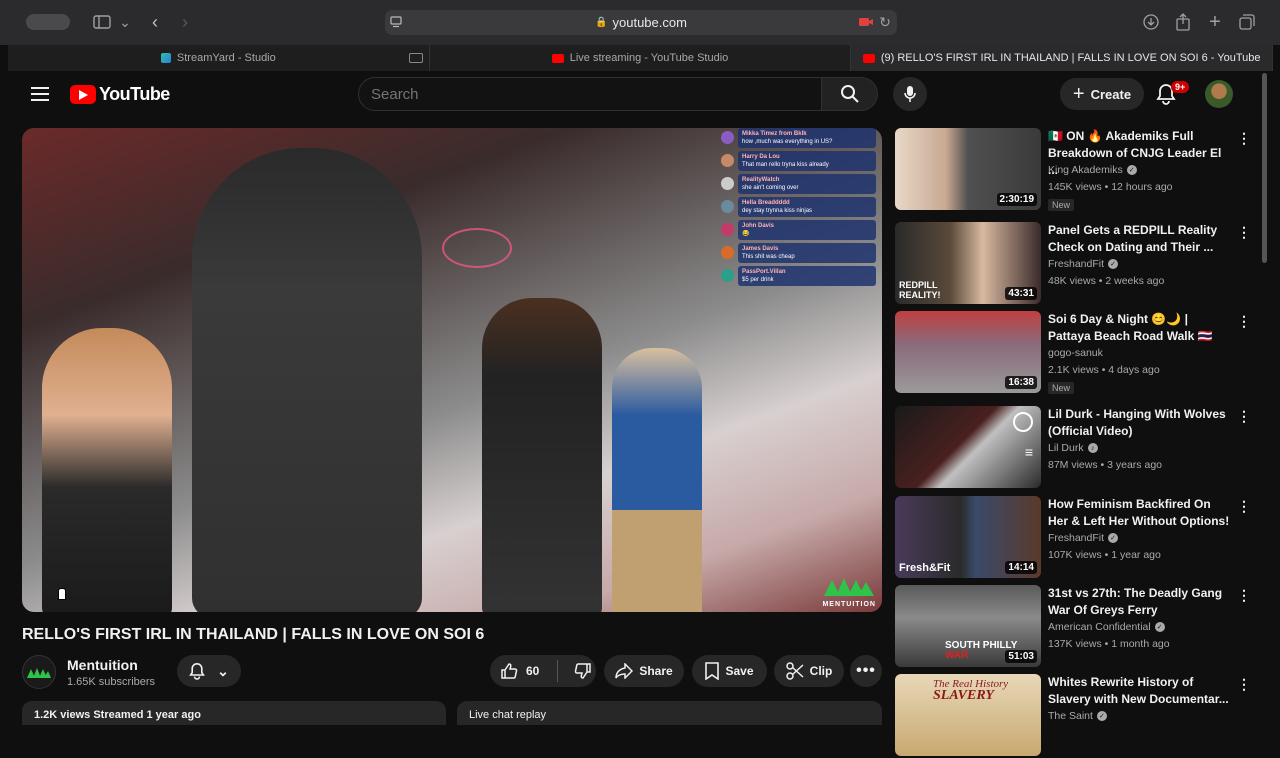  I want to click on address-bar: 🔒 youtube.com, so click(641, 22).